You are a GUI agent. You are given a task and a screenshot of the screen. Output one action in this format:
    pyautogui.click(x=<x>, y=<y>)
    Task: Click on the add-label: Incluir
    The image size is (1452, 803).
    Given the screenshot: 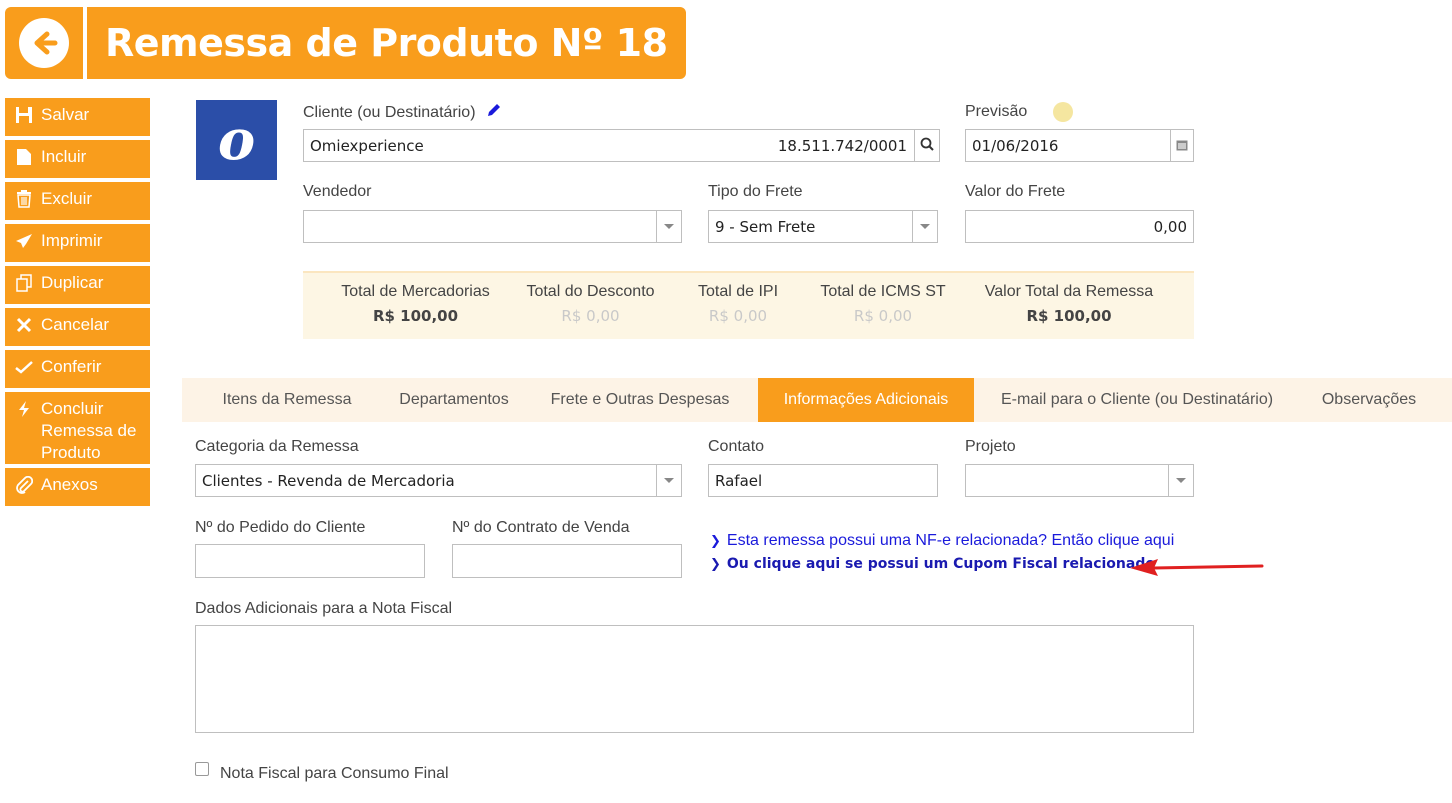 What is the action you would take?
    pyautogui.click(x=64, y=156)
    